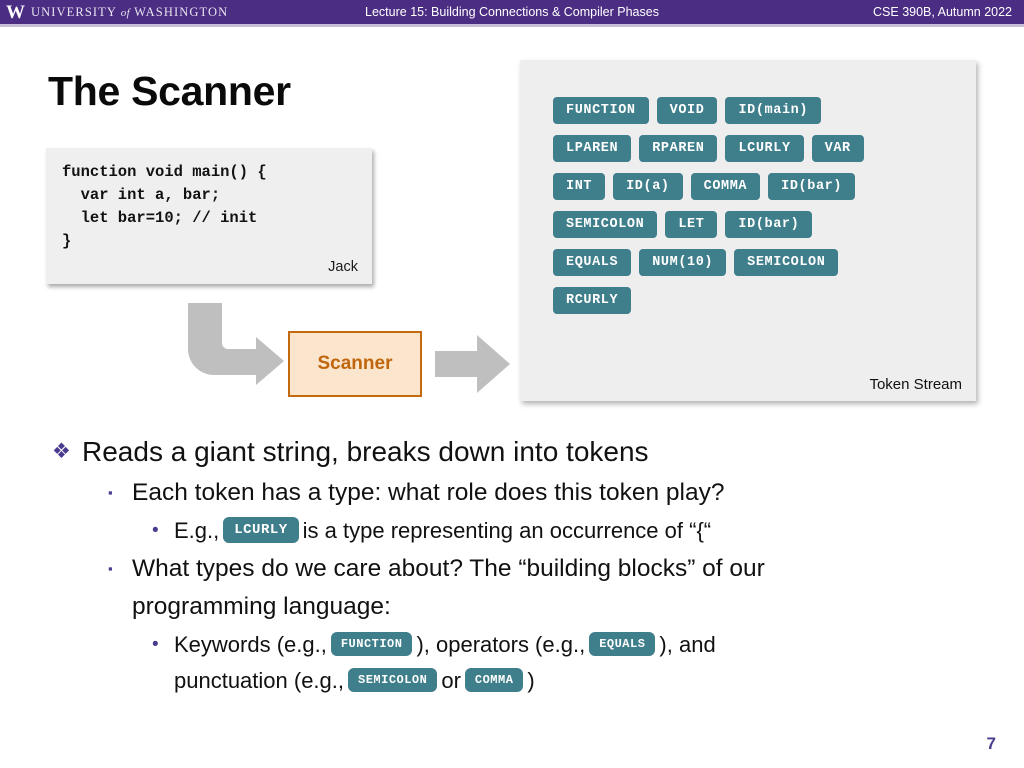 The height and width of the screenshot is (768, 1024). Describe the element at coordinates (393, 680) in the screenshot. I see `inline-chip-semicolon: SEMICOLON` at that location.